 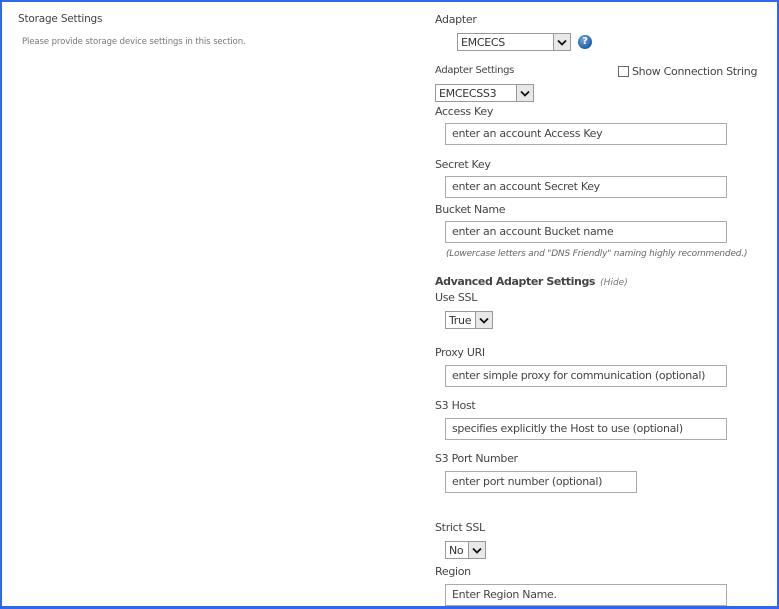 What do you see at coordinates (586, 232) in the screenshot?
I see `bucket-name-input: enter an account Bucket name` at bounding box center [586, 232].